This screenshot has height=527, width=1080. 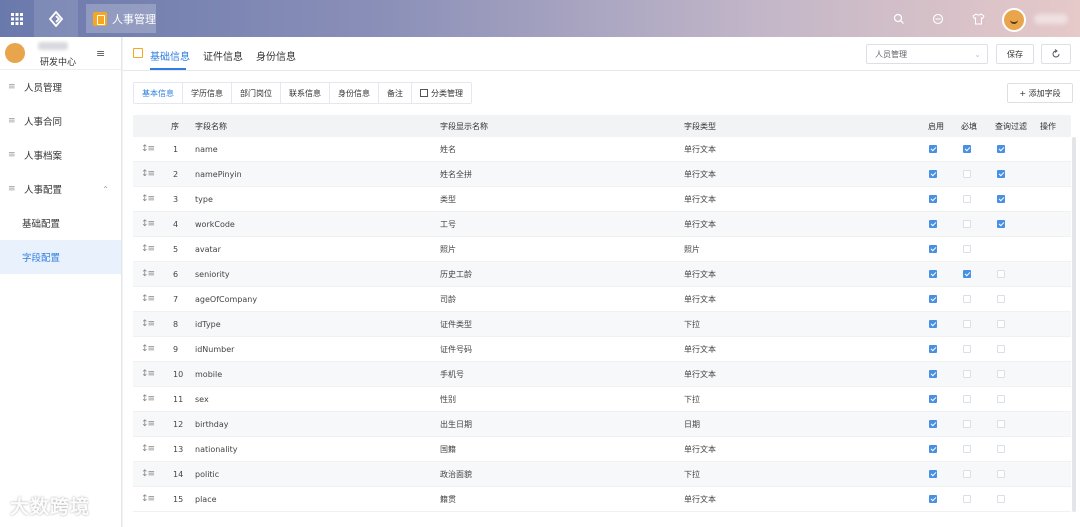 I want to click on row-display-name: 照片, so click(x=448, y=249).